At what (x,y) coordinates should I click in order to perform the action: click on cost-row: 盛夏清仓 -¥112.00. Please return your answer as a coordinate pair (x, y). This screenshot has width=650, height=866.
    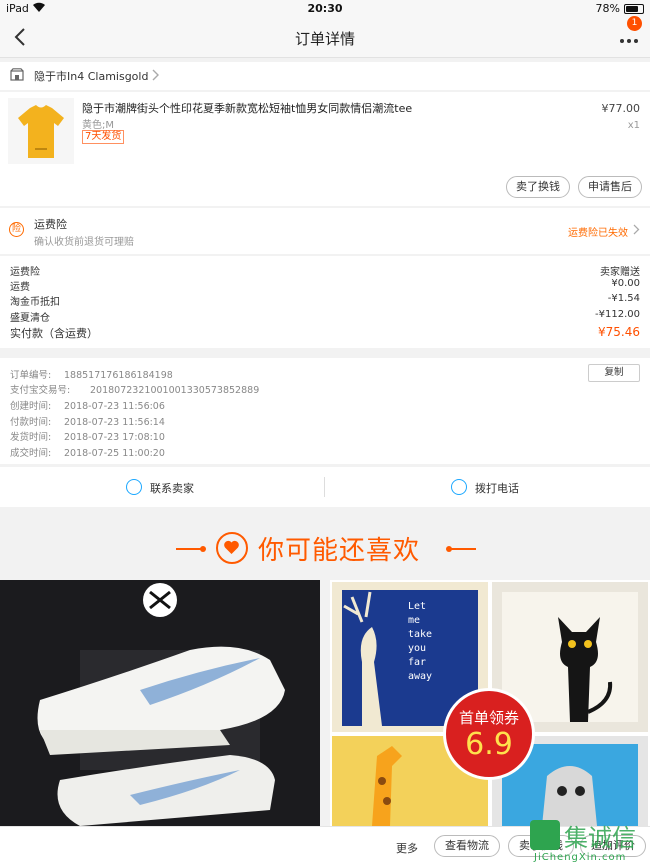
    Looking at the image, I should click on (325, 316).